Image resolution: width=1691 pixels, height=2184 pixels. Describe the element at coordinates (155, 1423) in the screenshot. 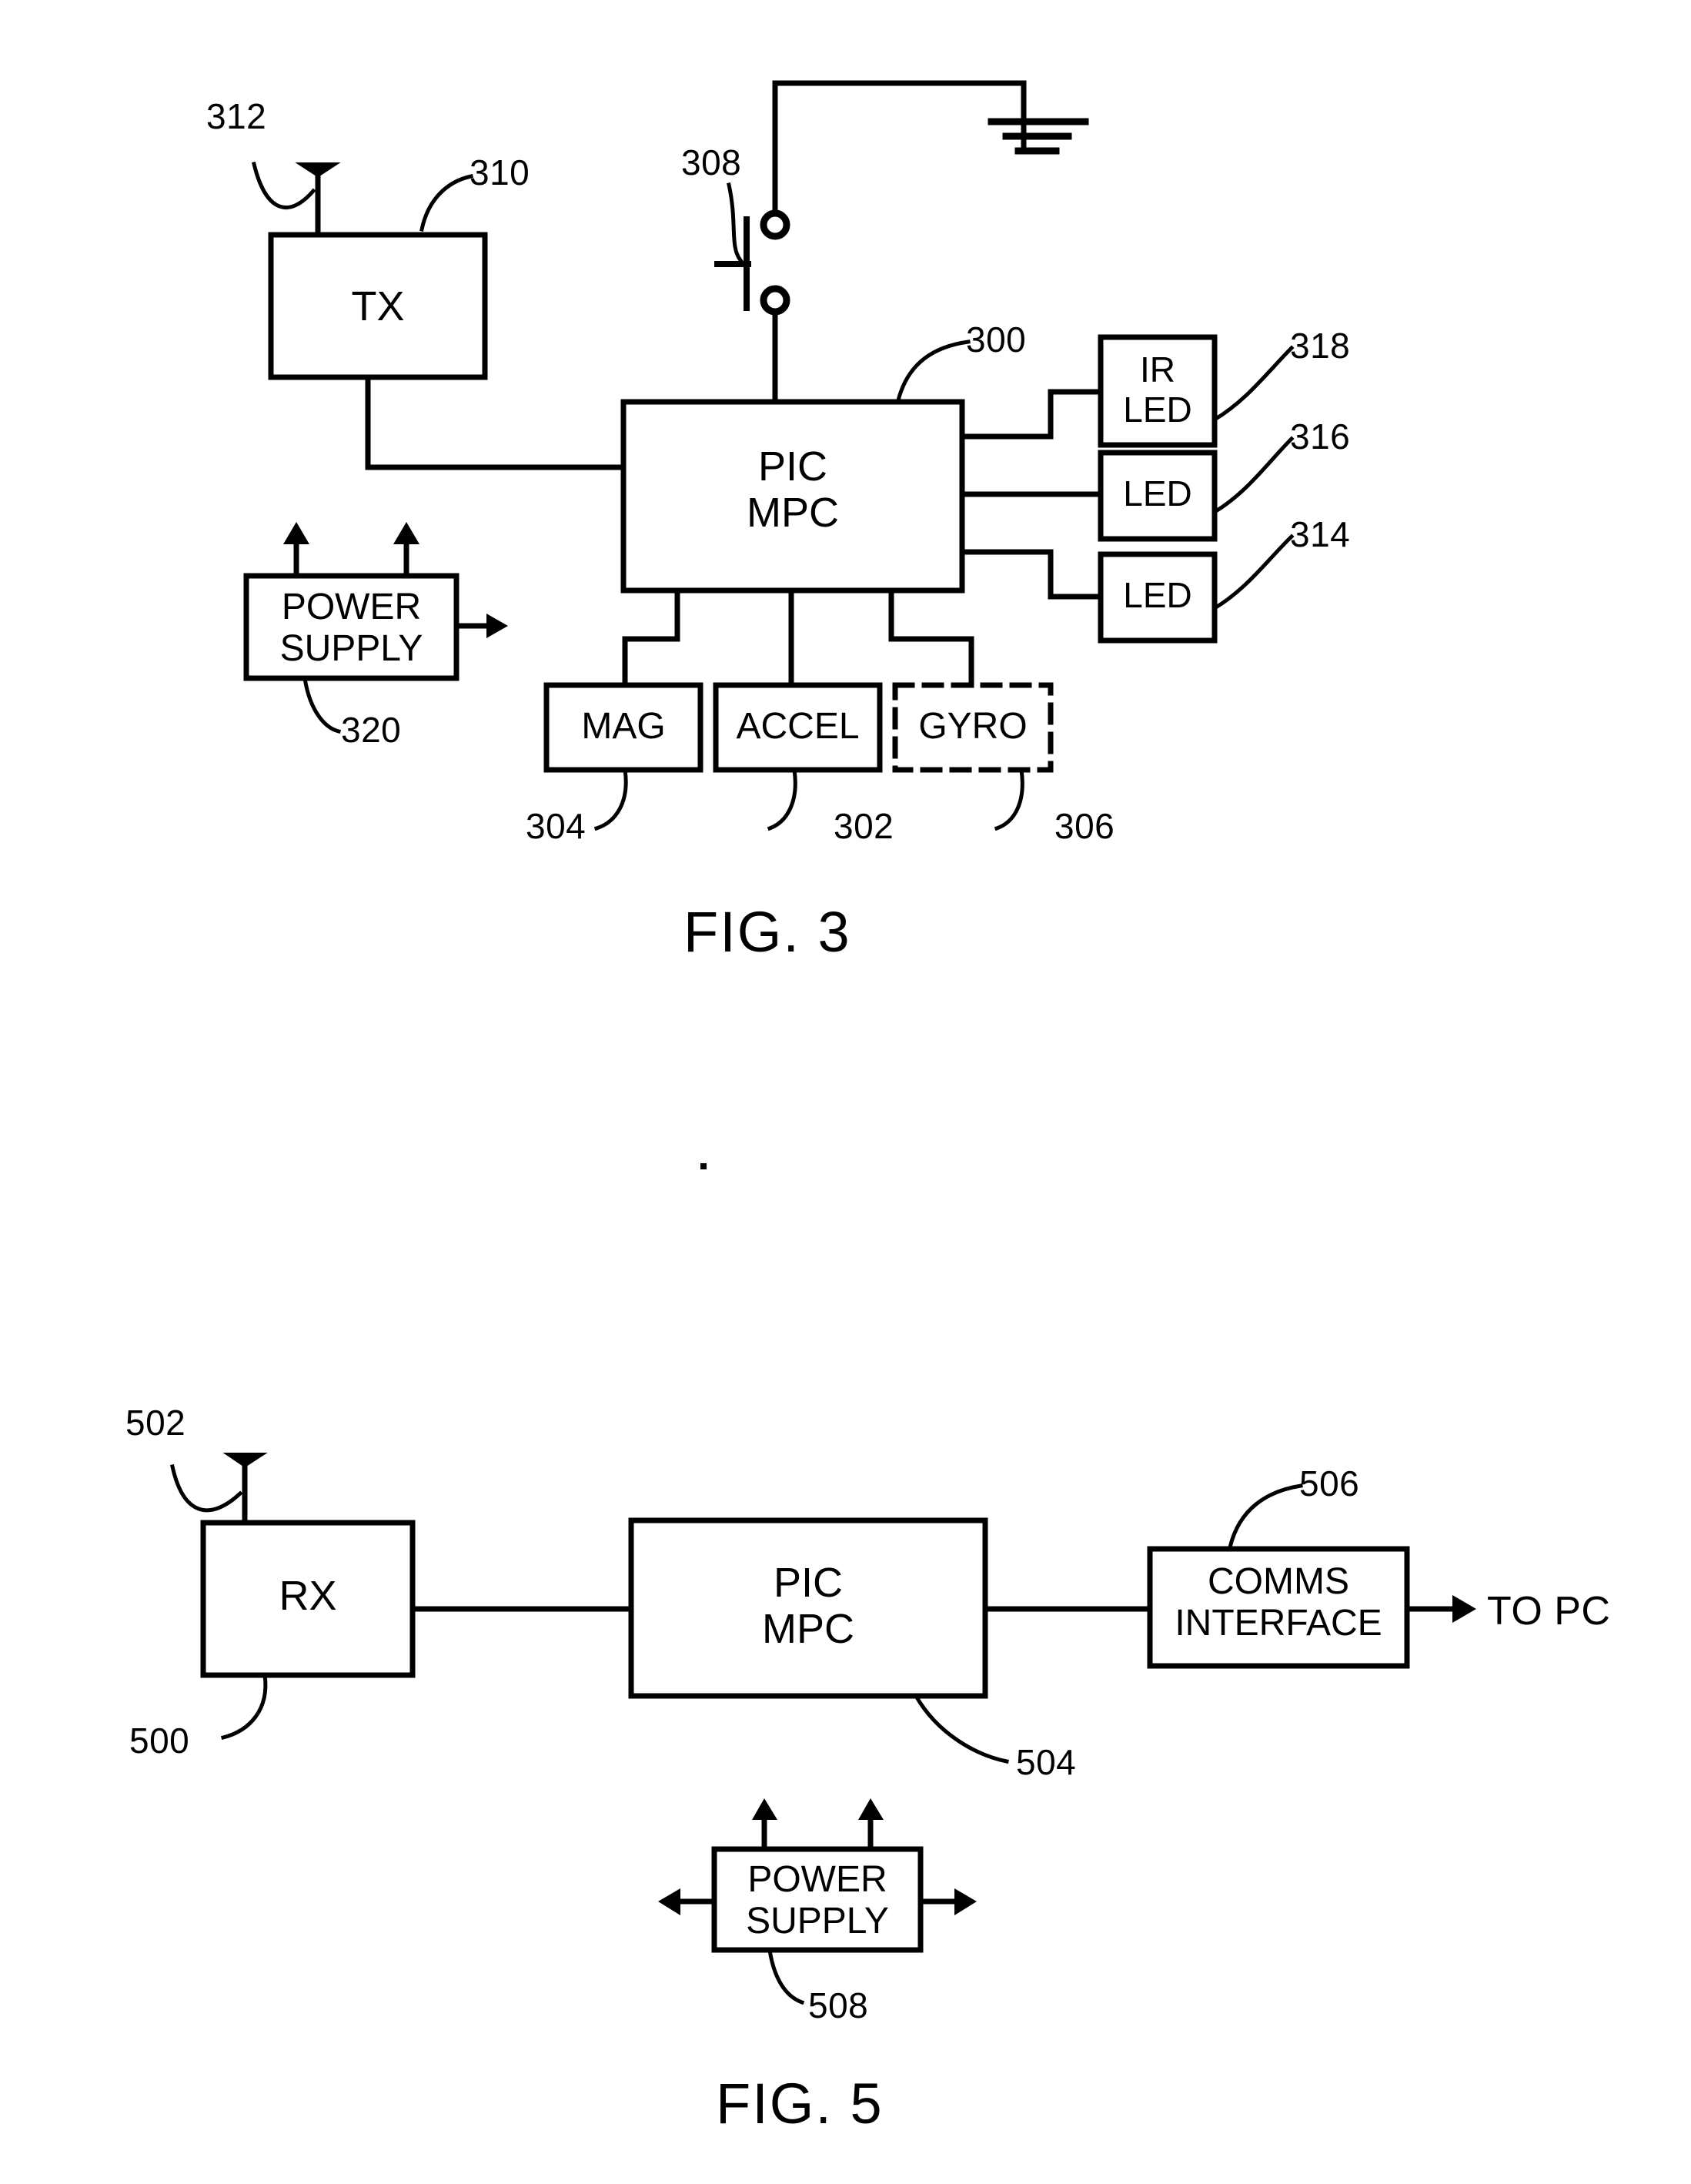

I see `ref-label-502: 502` at that location.